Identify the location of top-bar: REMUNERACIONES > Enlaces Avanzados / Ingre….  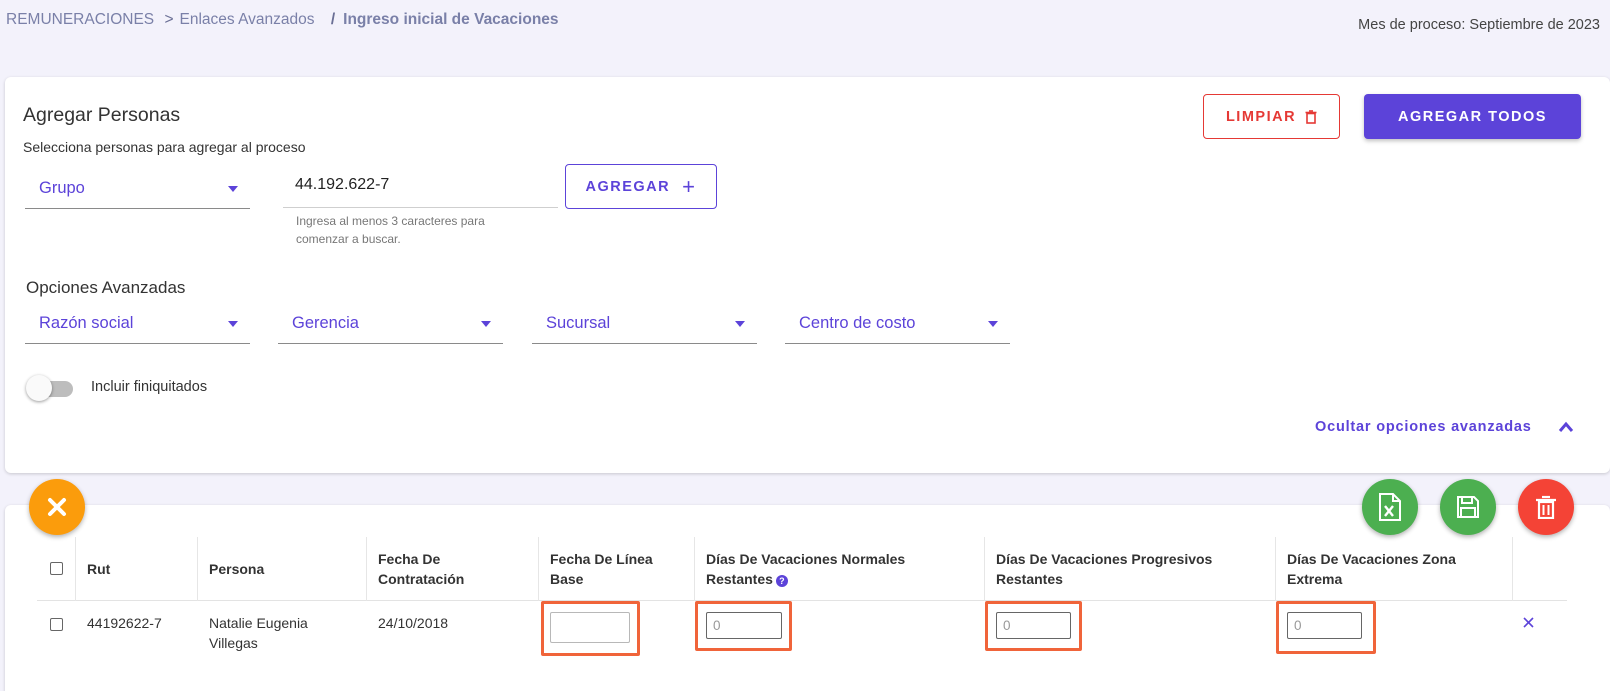
(805, 25).